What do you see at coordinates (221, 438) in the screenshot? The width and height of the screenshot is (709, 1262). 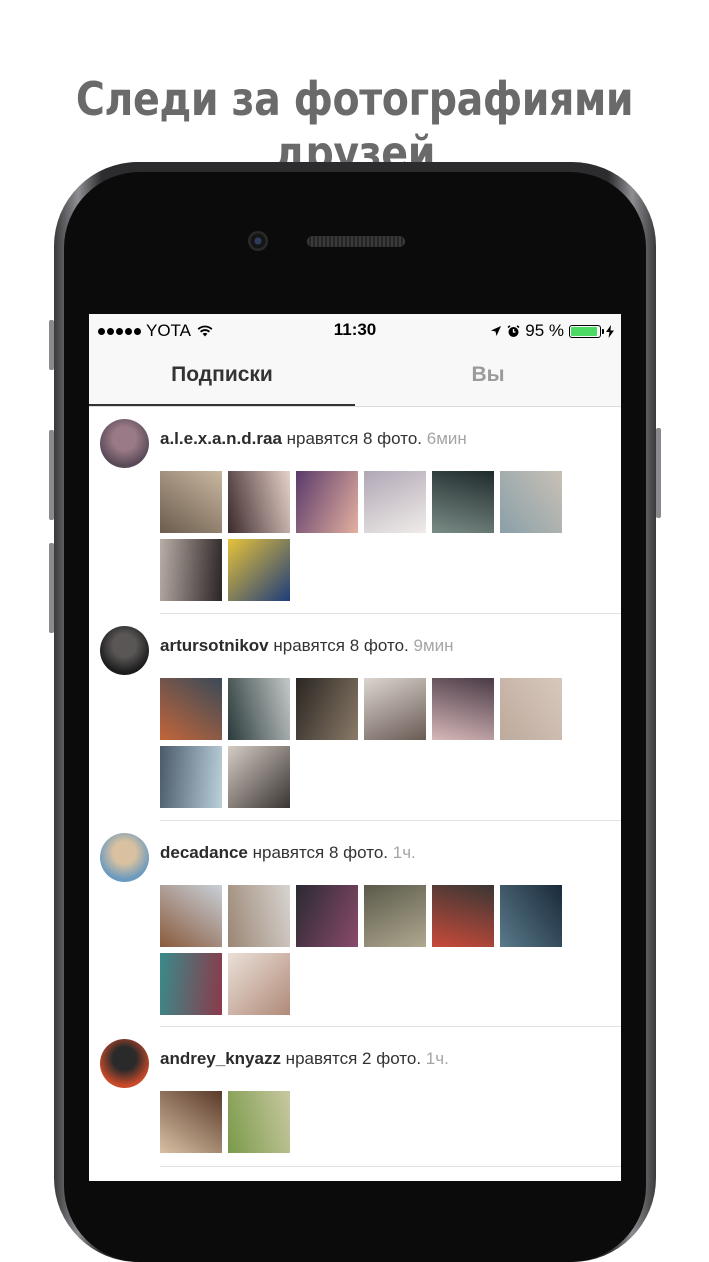 I see `username-link: a.l.e.x.a.n.d.raa` at bounding box center [221, 438].